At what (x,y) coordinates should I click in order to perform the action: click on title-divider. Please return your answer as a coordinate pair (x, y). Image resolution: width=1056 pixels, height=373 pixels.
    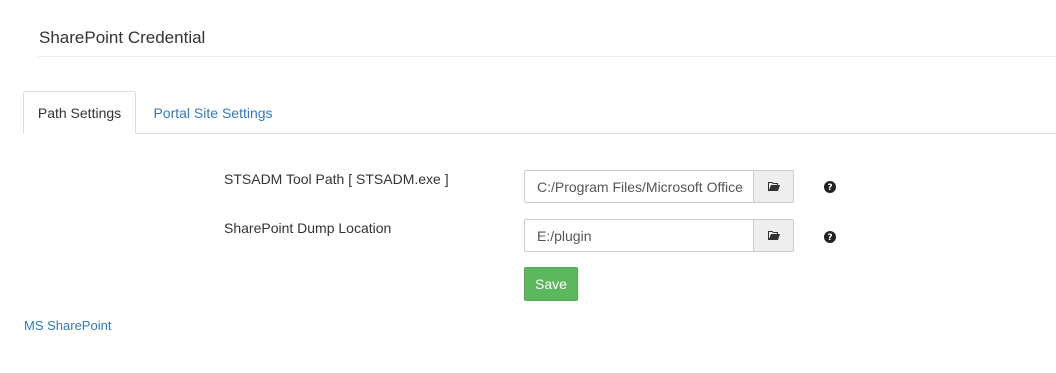
    Looking at the image, I should click on (547, 56).